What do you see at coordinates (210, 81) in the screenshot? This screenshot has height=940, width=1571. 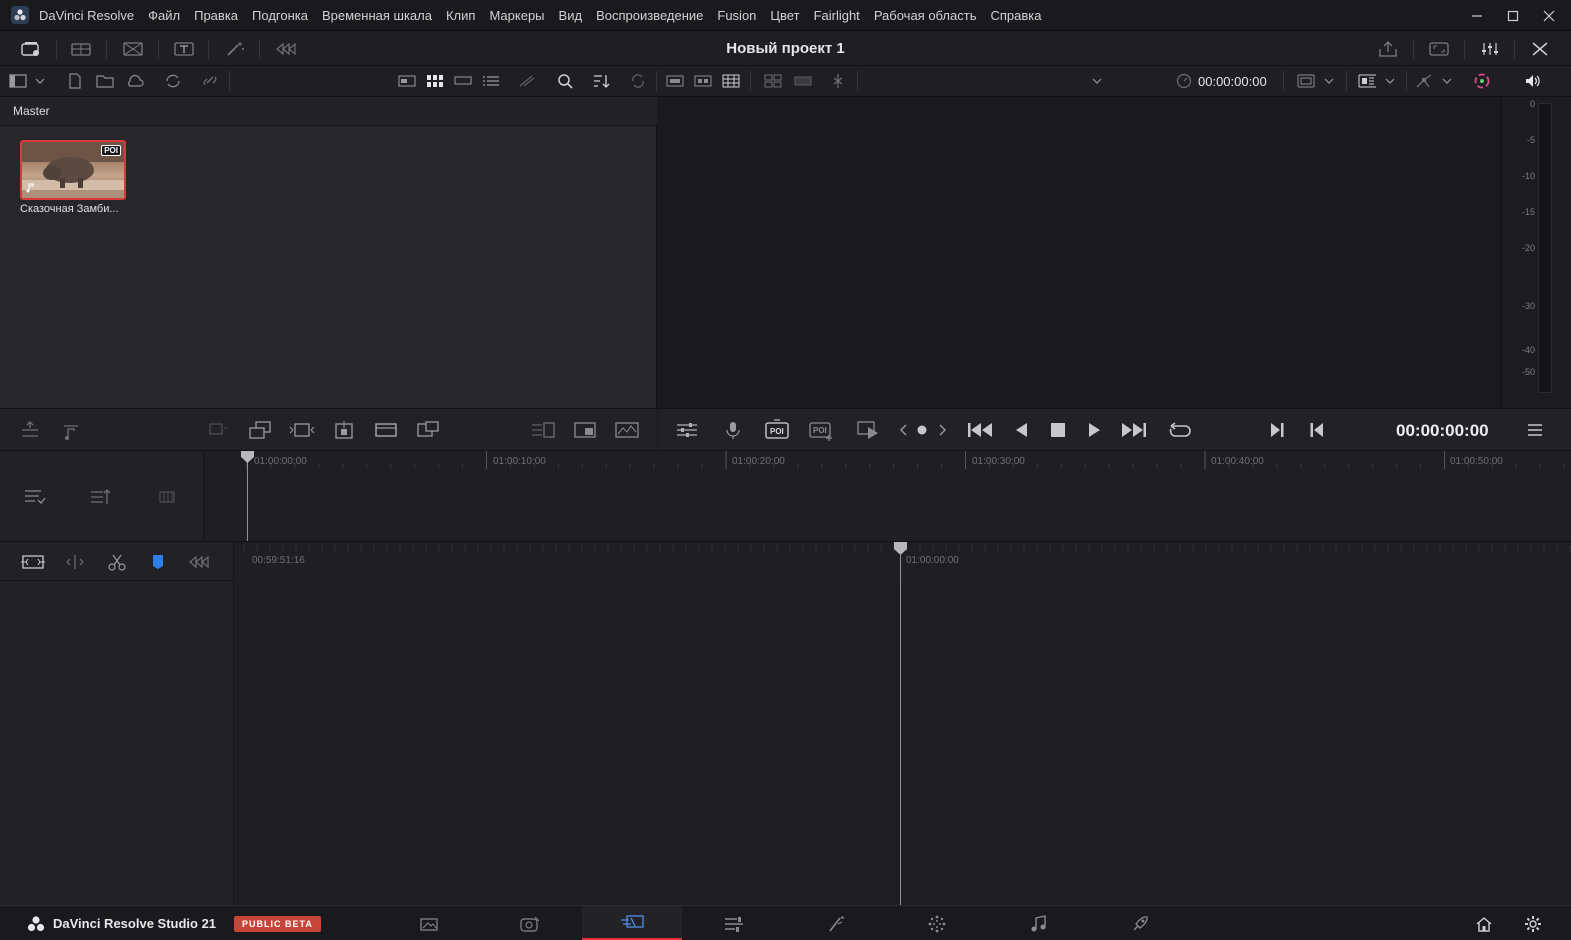 I see `link-icon` at bounding box center [210, 81].